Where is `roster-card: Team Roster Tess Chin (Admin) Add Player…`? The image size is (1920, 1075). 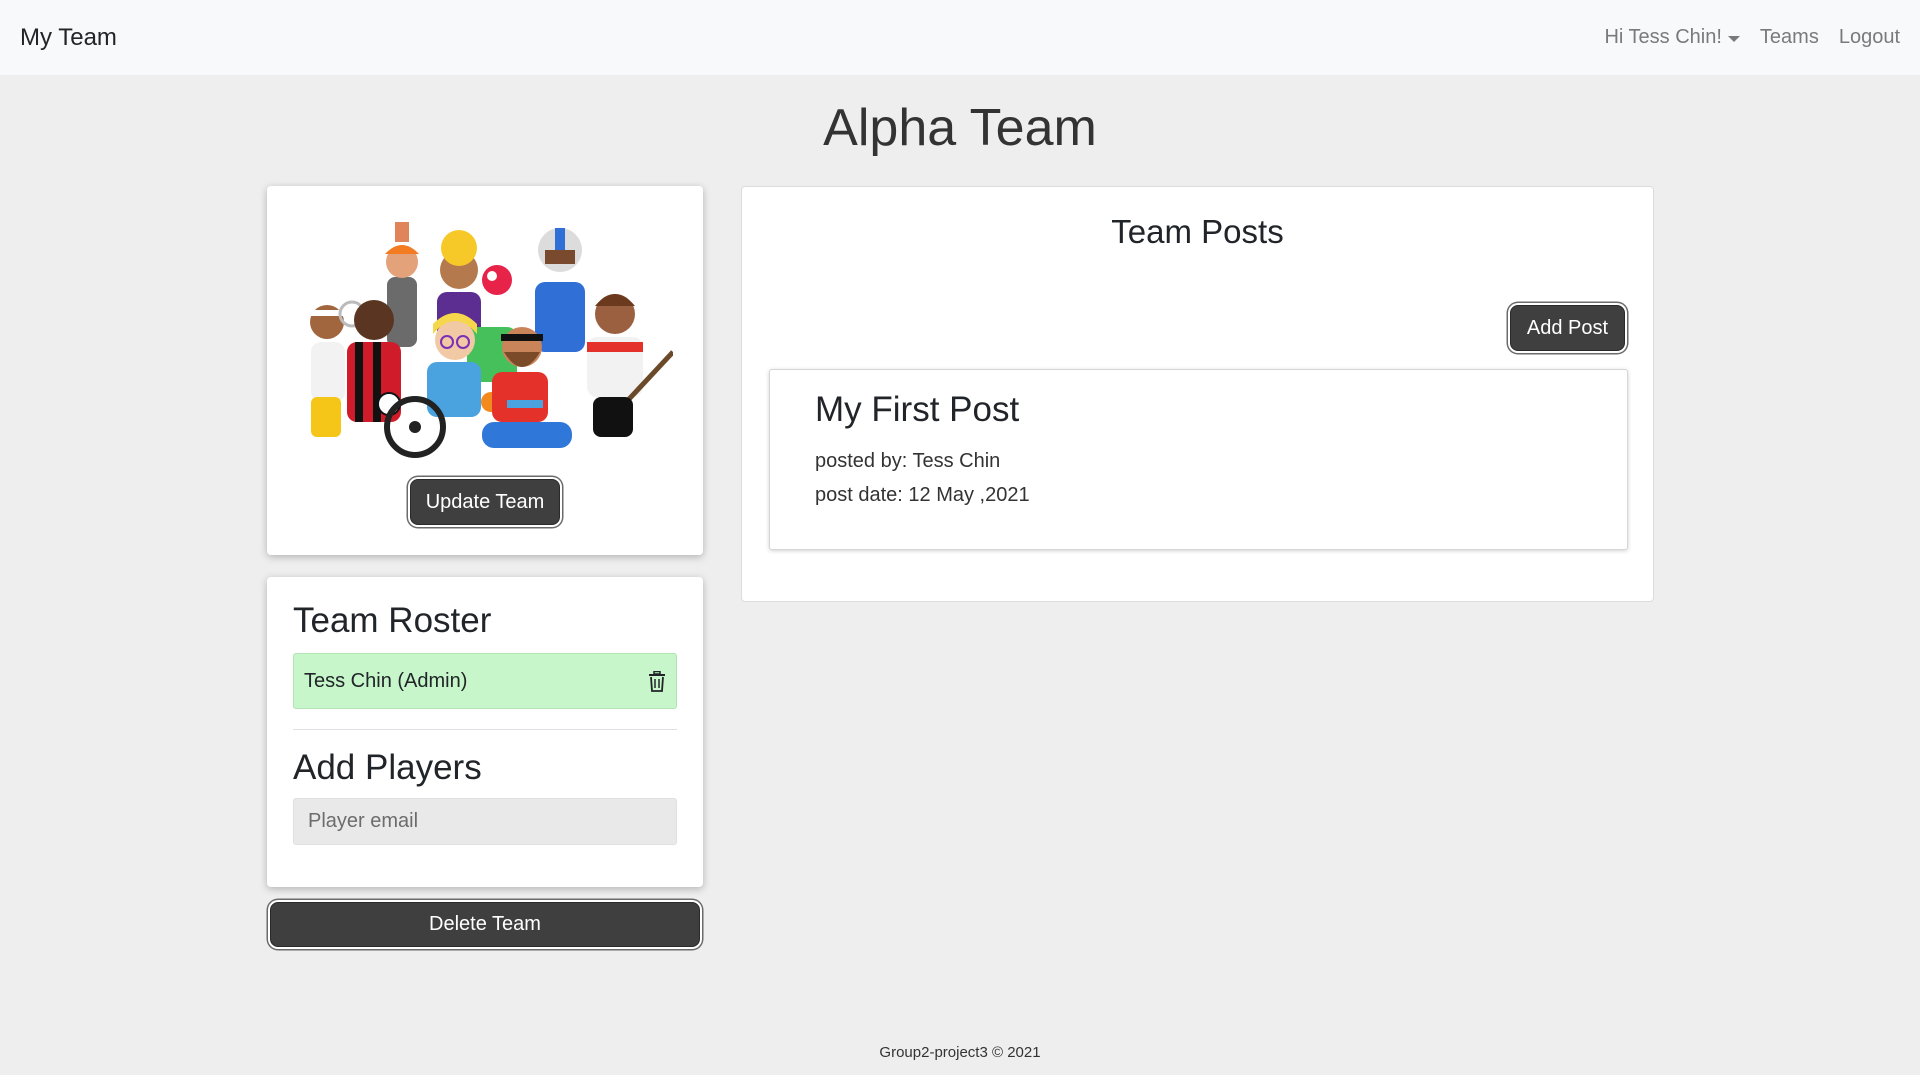
roster-card: Team Roster Tess Chin (Admin) Add Player… is located at coordinates (485, 732).